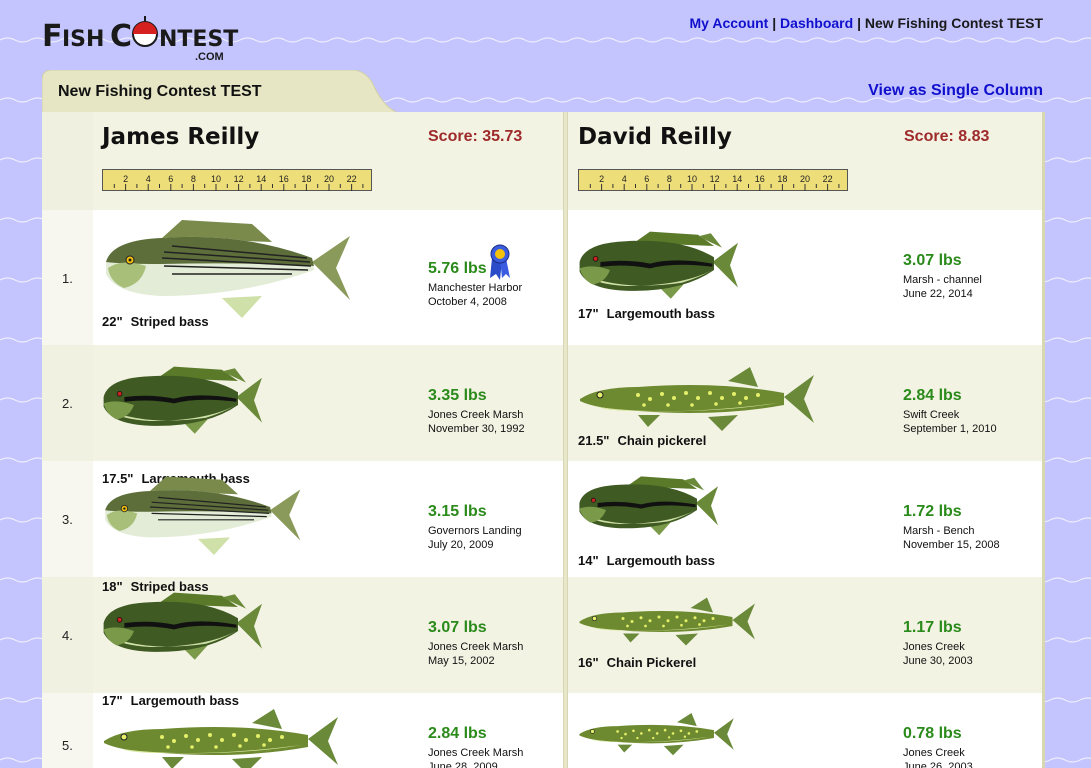 This screenshot has height=768, width=1091. Describe the element at coordinates (457, 511) in the screenshot. I see `catch-weight: 3.15 lbs` at that location.